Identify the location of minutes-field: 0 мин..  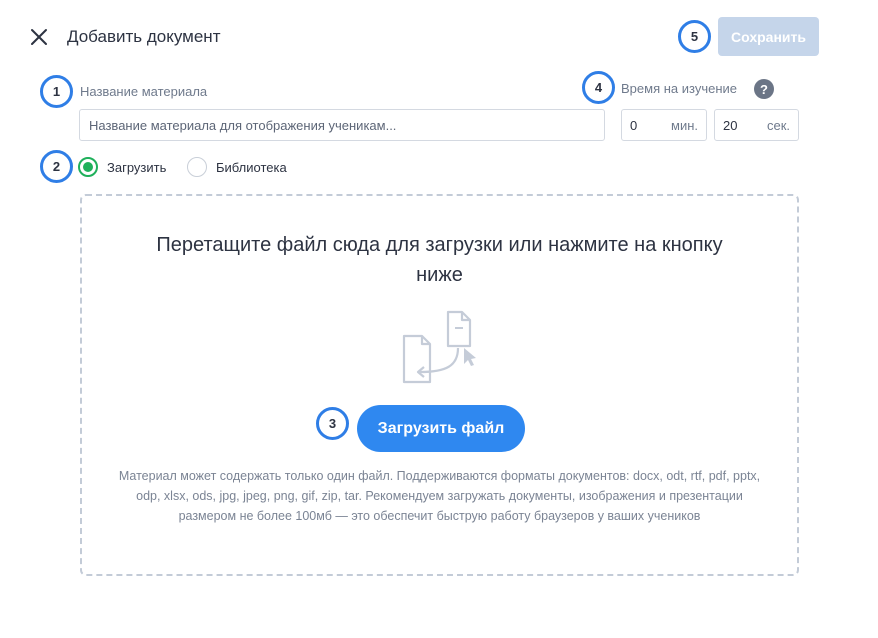
(664, 125).